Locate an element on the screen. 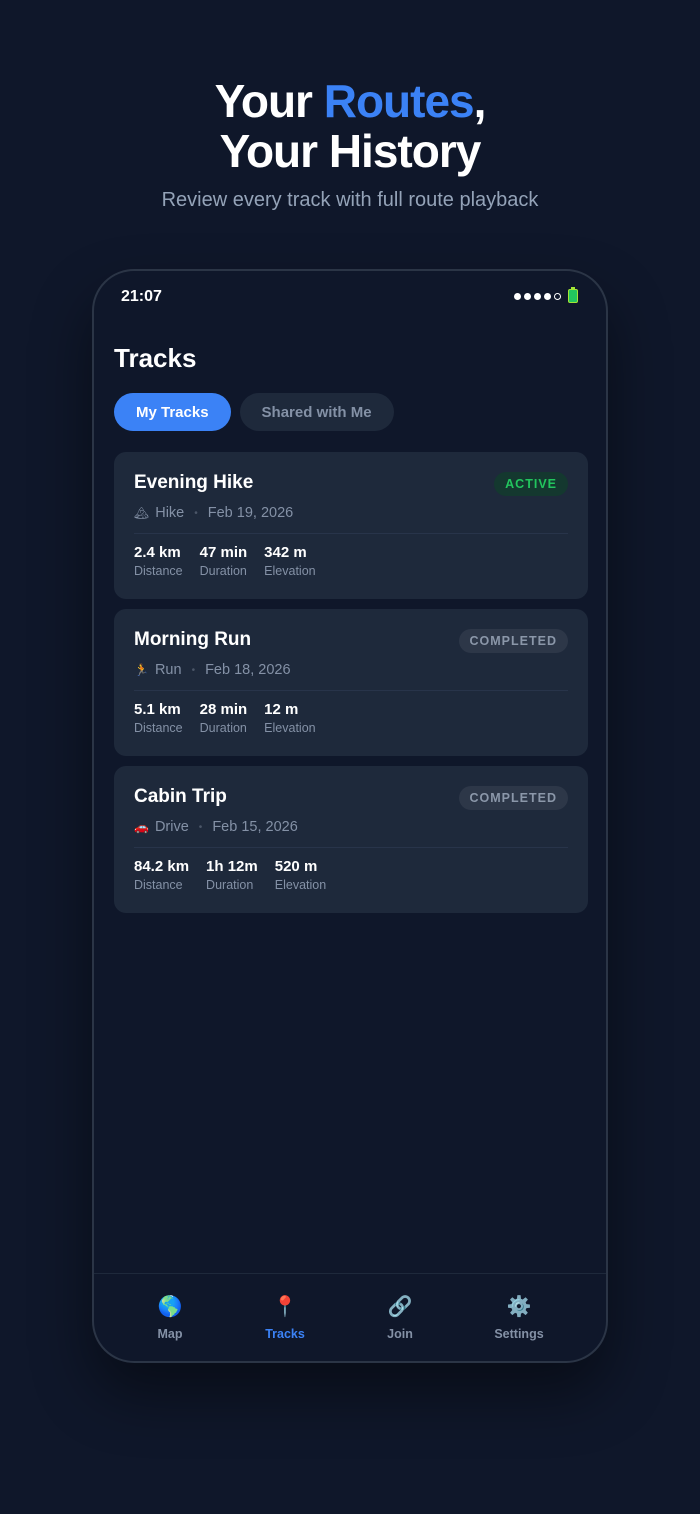 Image resolution: width=700 pixels, height=1514 pixels. link-icon: 🔗 is located at coordinates (400, 1307).